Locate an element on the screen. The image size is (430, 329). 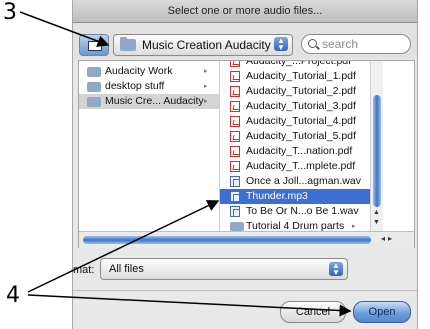
scroll-up-arrow-icon: ▲ is located at coordinates (376, 212).